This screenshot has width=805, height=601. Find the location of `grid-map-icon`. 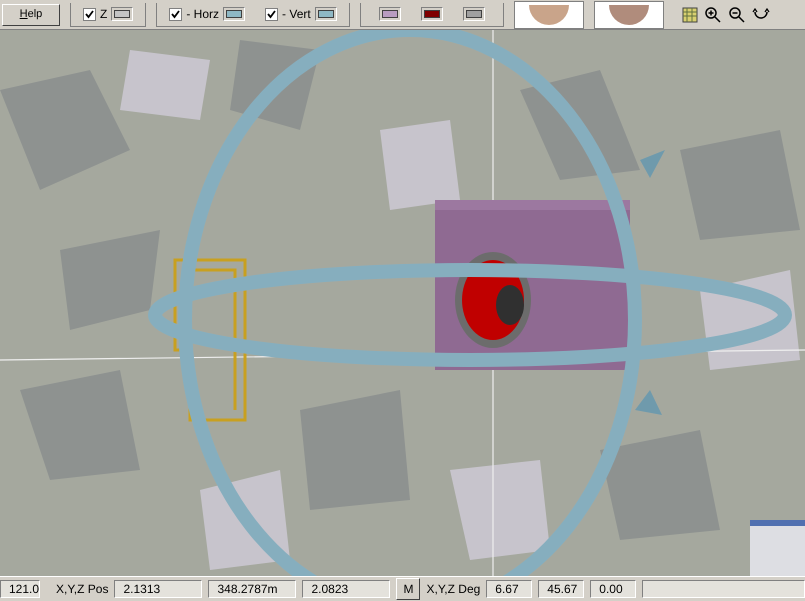

grid-map-icon is located at coordinates (690, 14).